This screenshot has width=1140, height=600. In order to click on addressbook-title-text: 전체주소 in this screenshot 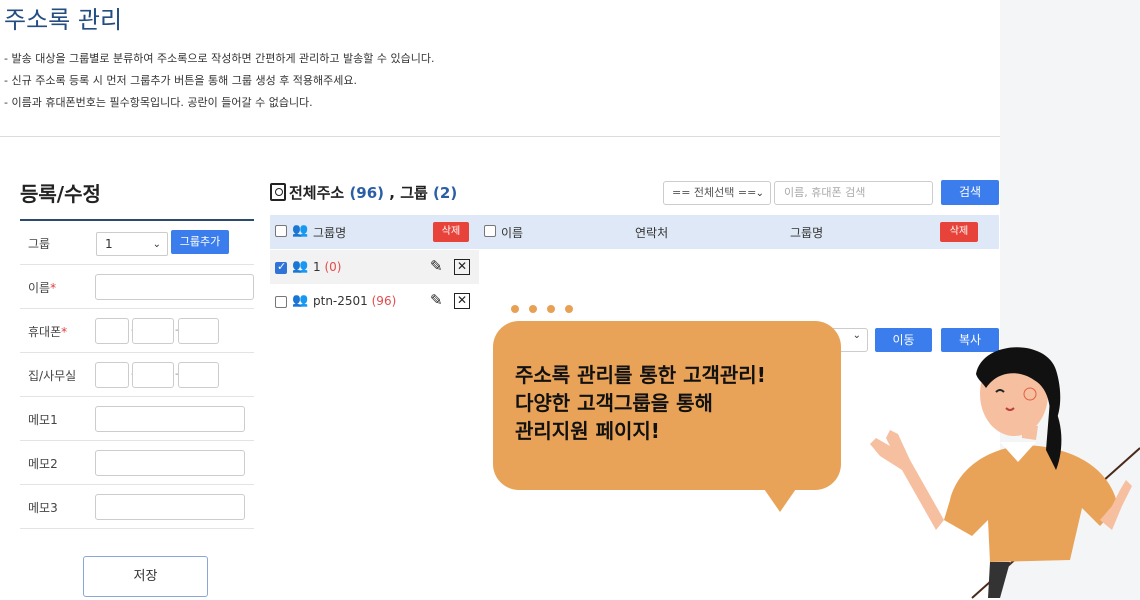, I will do `click(317, 193)`.